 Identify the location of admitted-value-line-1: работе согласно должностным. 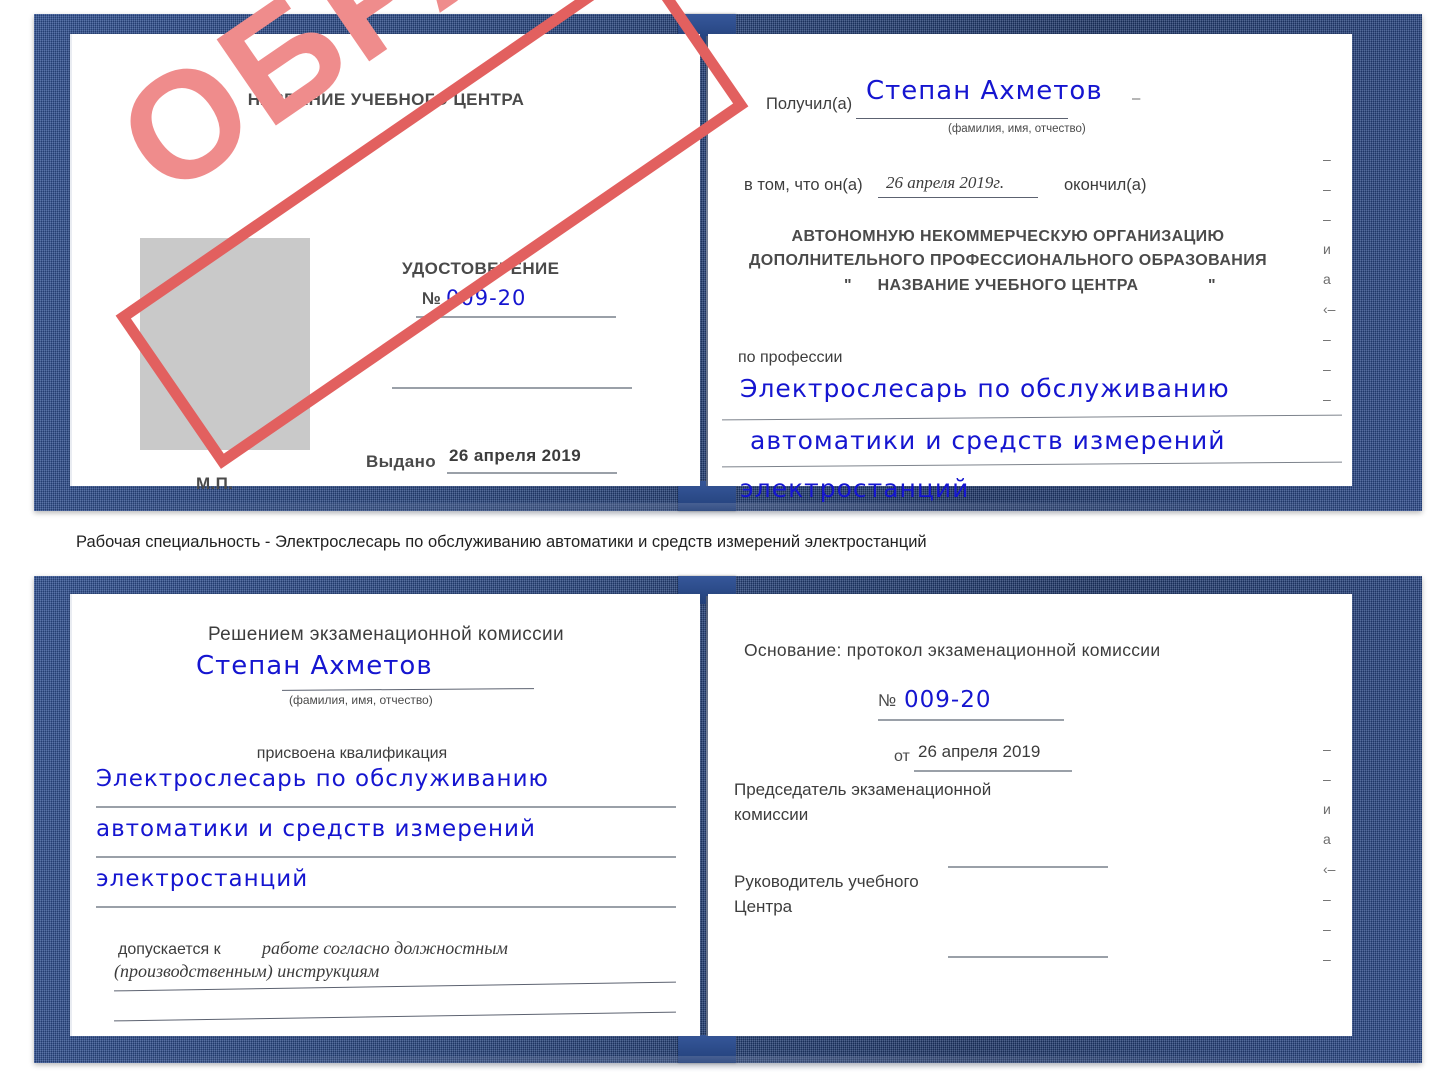
(385, 948).